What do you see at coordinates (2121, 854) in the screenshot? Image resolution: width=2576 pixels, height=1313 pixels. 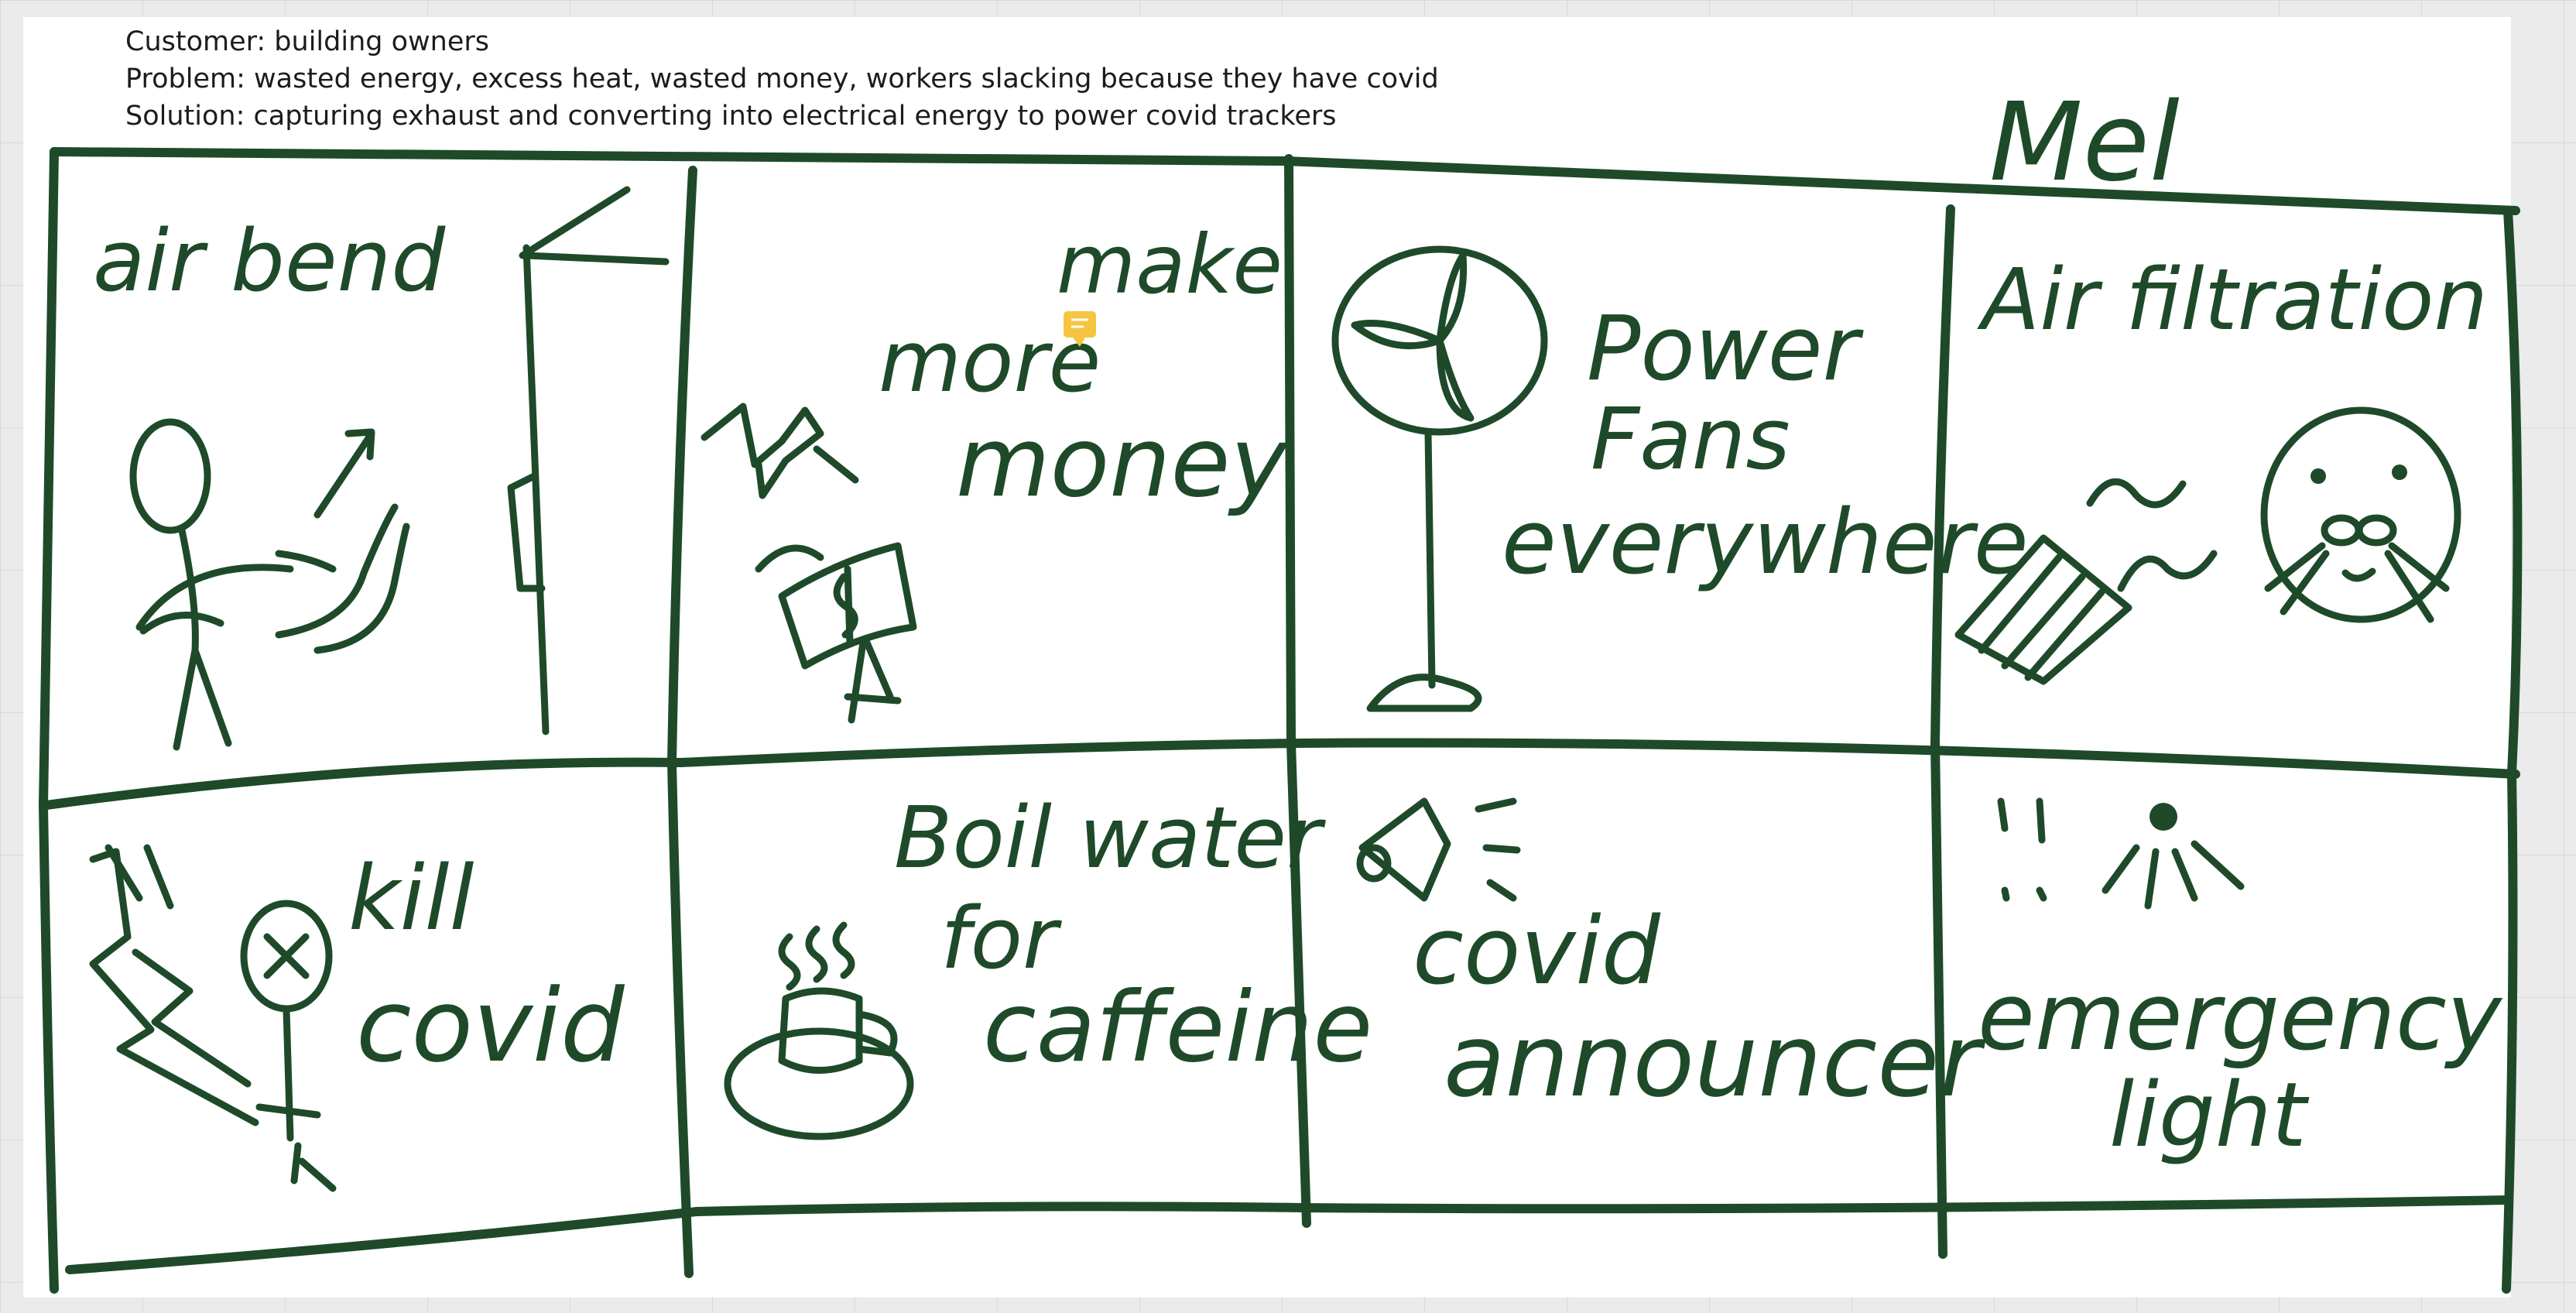 I see `light-beam-icon` at bounding box center [2121, 854].